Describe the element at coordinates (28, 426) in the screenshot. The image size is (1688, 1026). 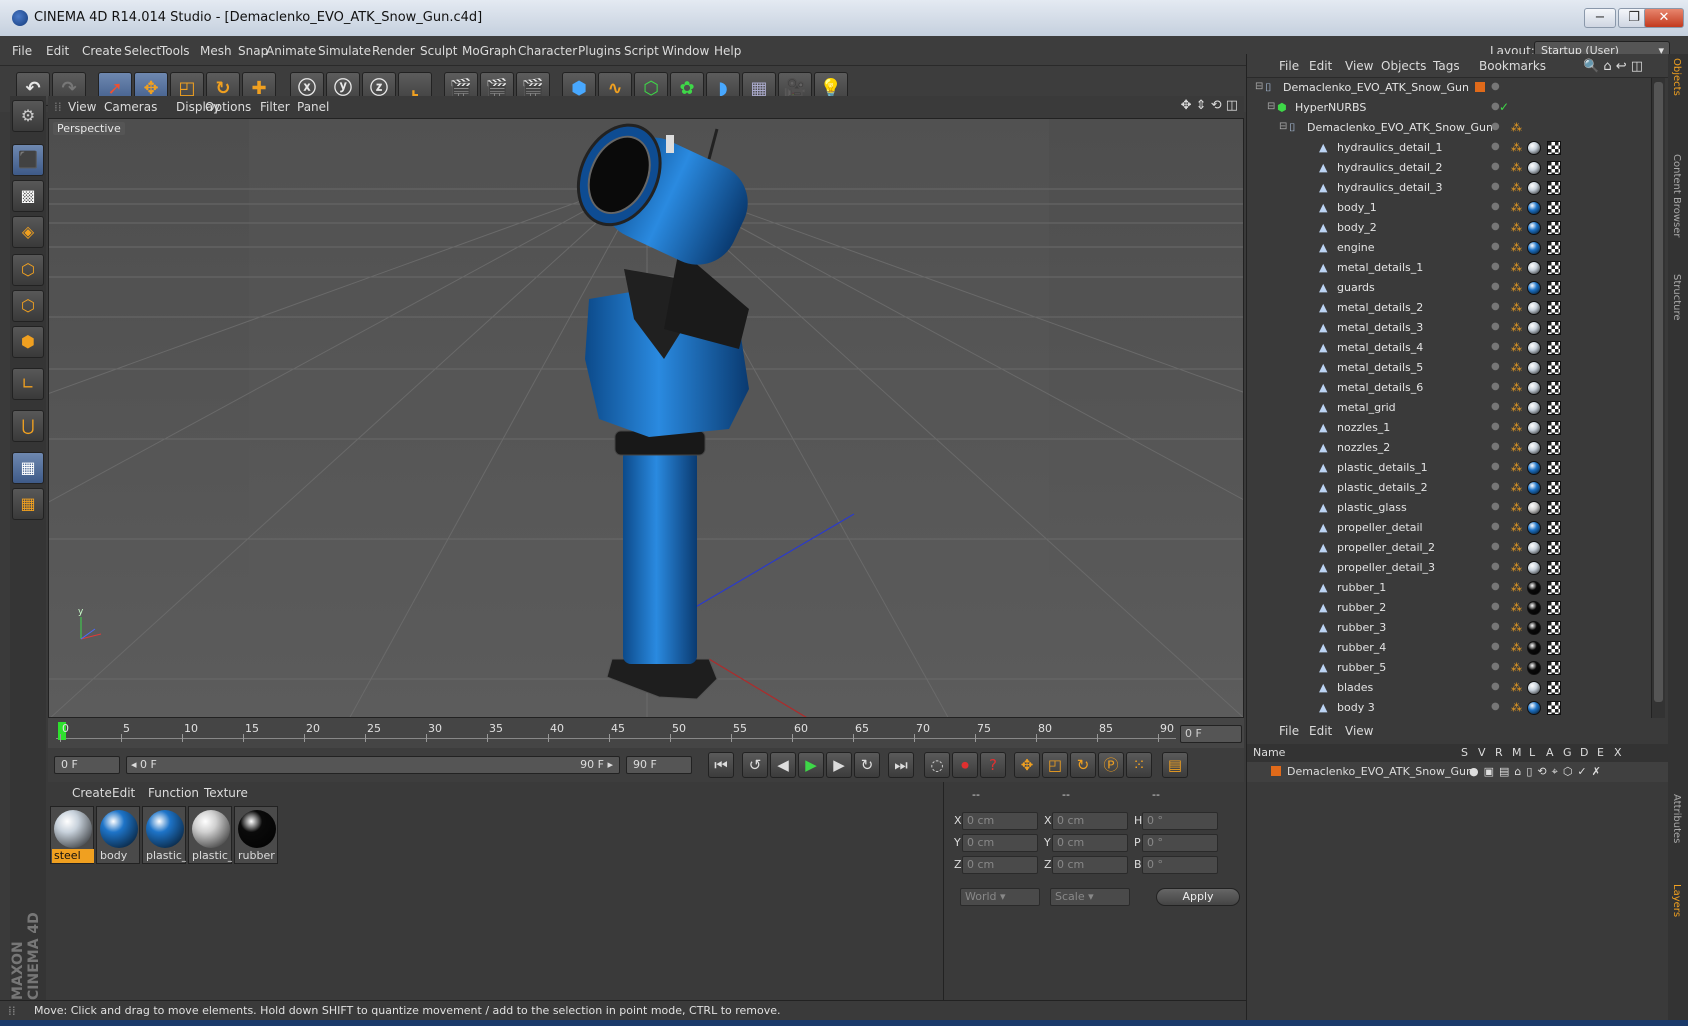
I see `snap-button: ⋃` at that location.